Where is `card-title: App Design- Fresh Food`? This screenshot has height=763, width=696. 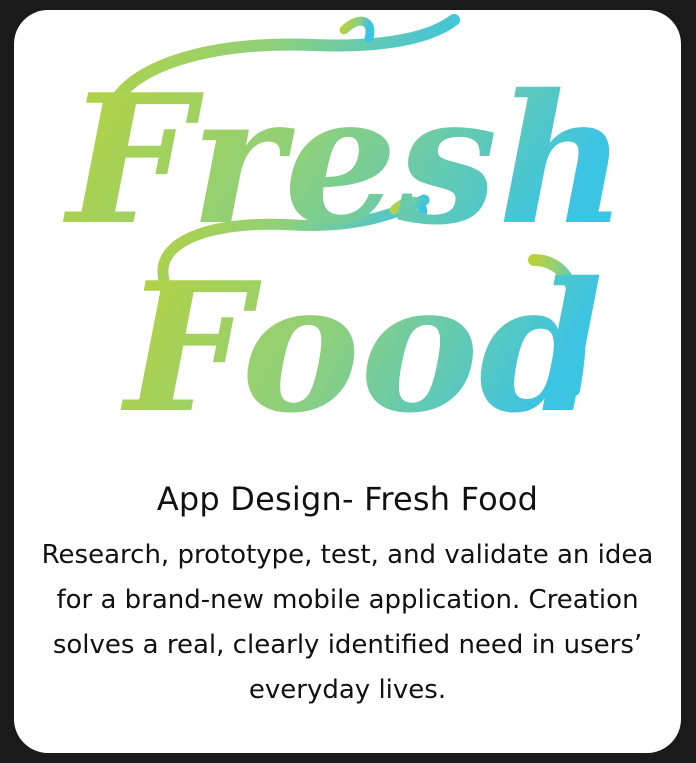 card-title: App Design- Fresh Food is located at coordinates (347, 499).